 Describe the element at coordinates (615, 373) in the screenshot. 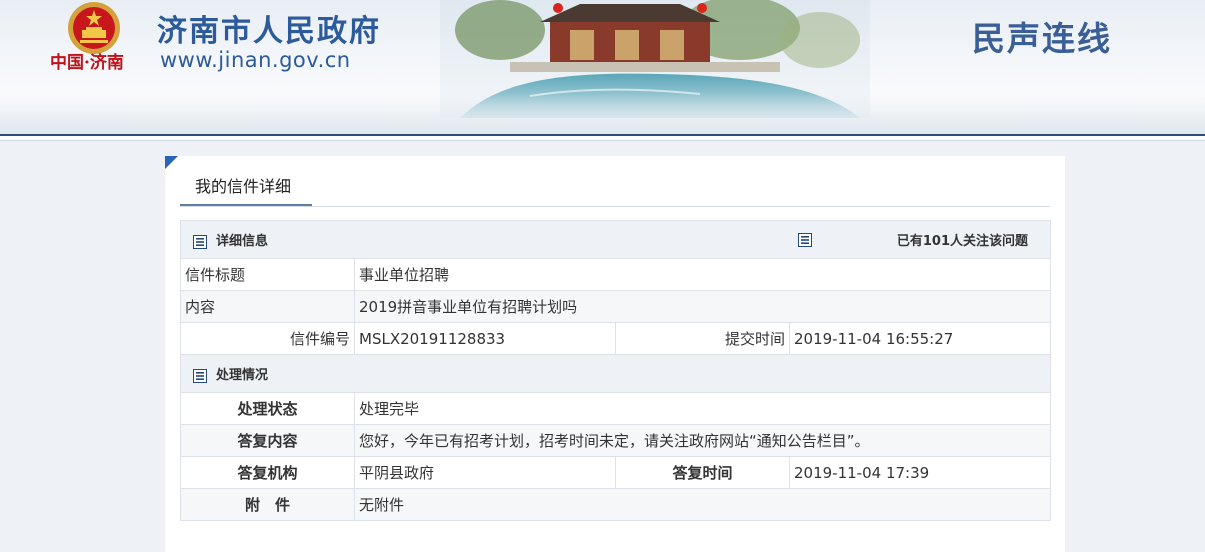

I see `handling-header-row: 处理情况` at that location.